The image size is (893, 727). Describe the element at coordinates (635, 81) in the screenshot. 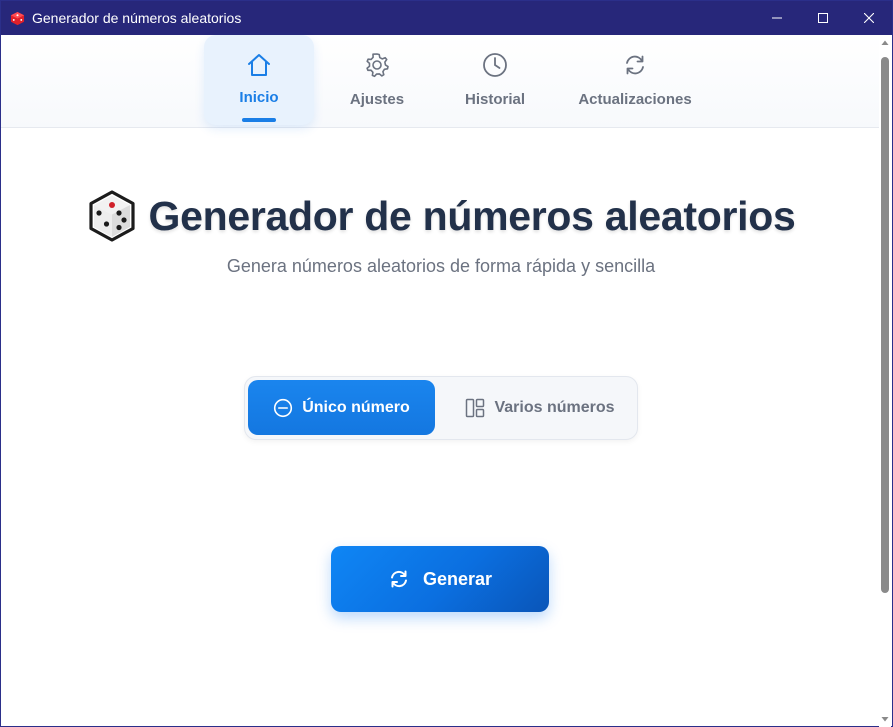

I see `tab-actualizaciones: Actualizaciones` at that location.